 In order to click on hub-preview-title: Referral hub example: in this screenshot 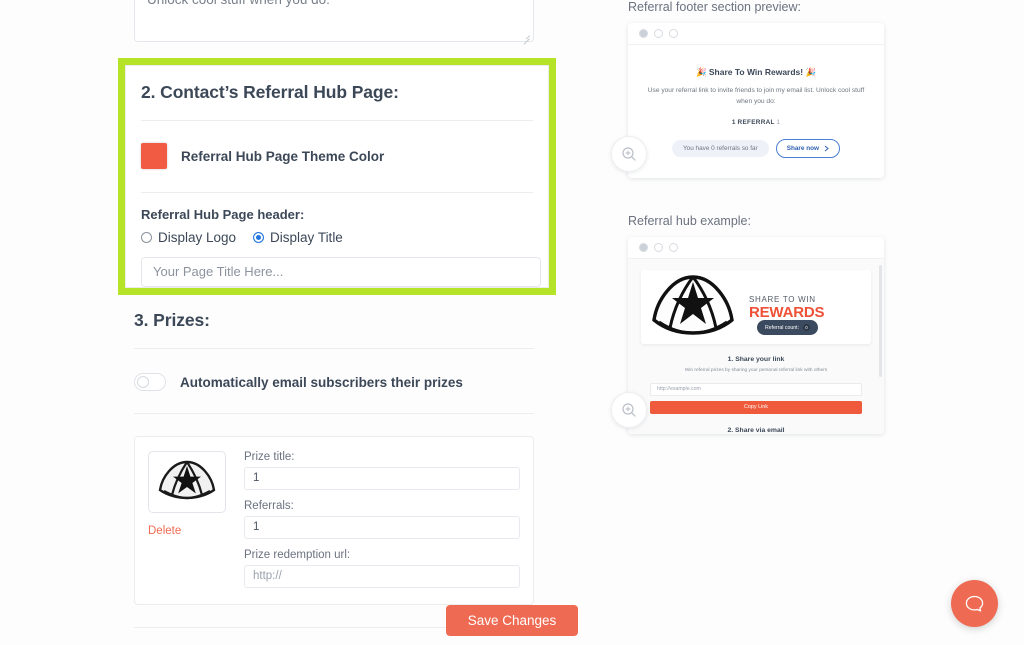, I will do `click(689, 221)`.